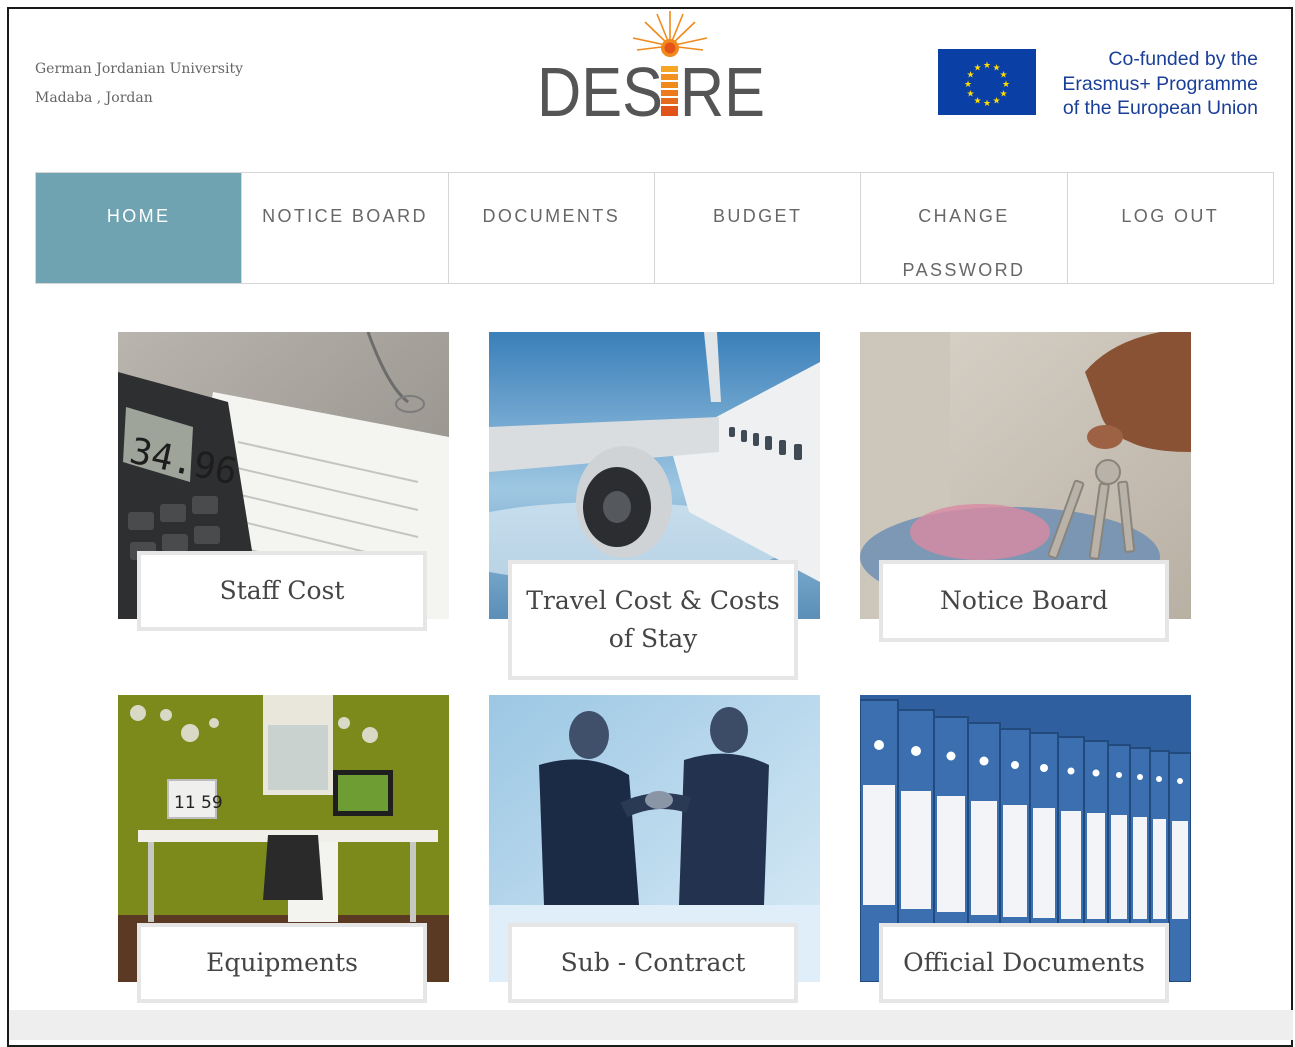 This screenshot has width=1295, height=1047. Describe the element at coordinates (653, 620) in the screenshot. I see `tile-travel-cost-label: Travel Cost & Costs of Stay` at that location.